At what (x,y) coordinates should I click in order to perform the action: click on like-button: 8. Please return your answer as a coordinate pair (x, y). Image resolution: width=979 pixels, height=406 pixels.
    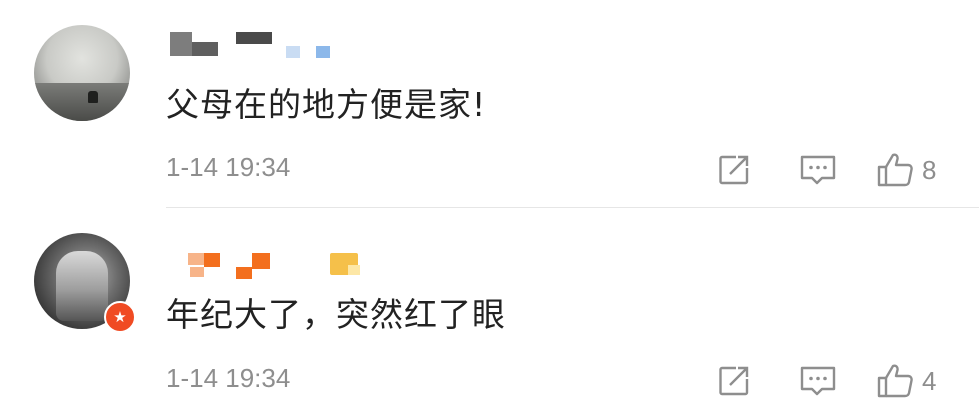
    Looking at the image, I should click on (906, 170).